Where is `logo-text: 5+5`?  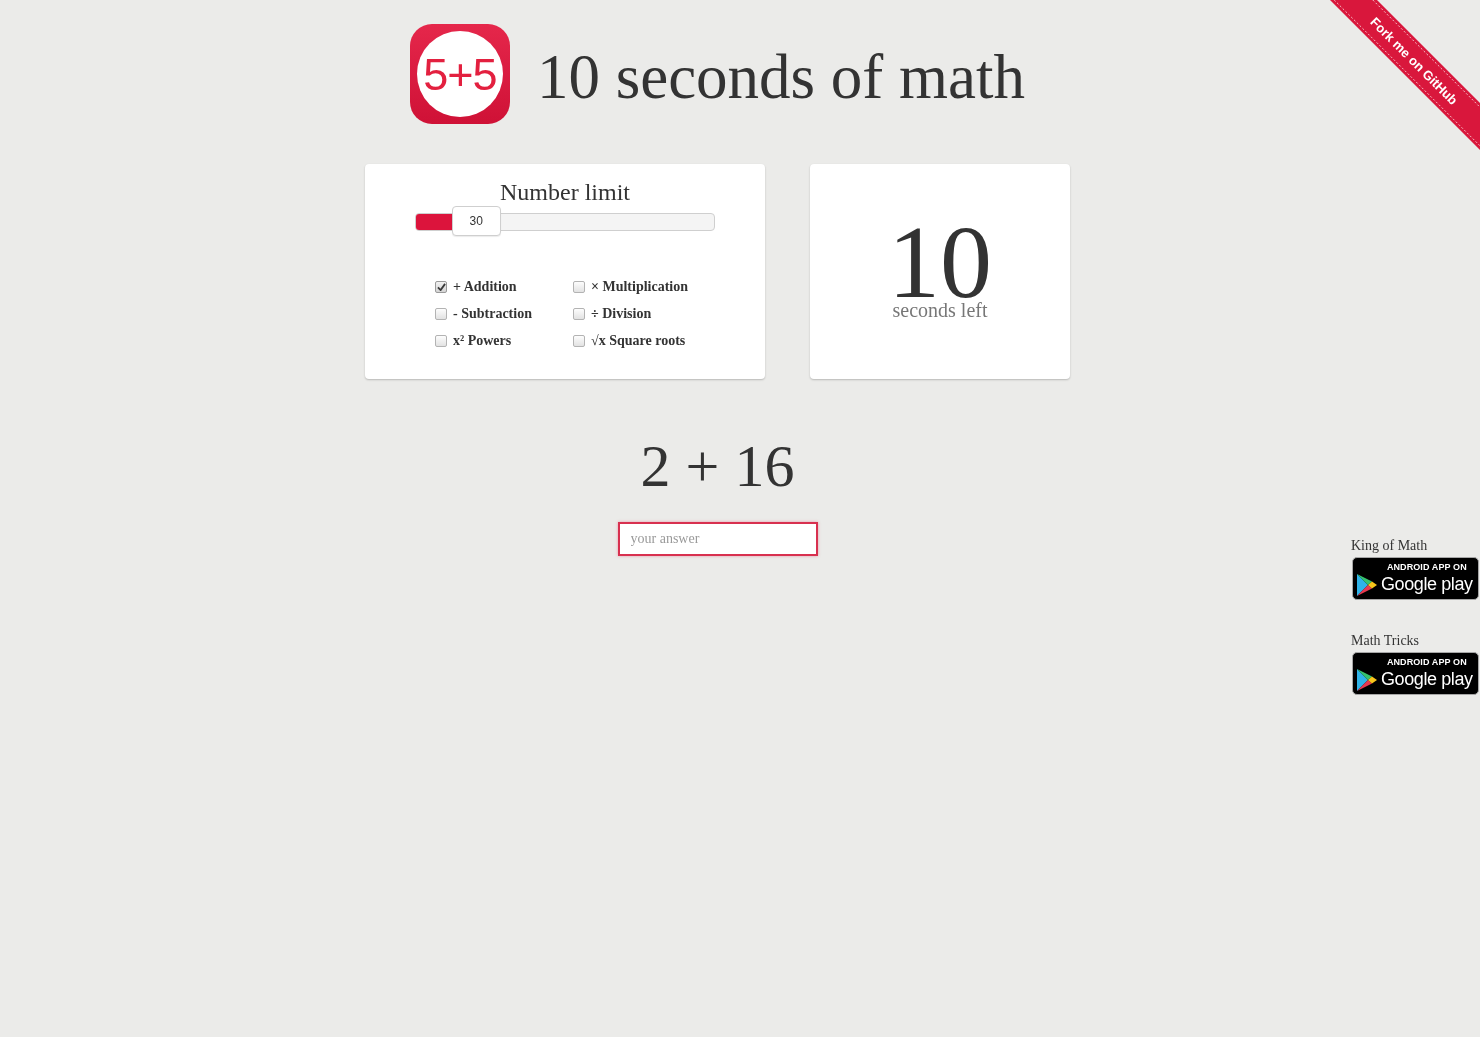 logo-text: 5+5 is located at coordinates (459, 74).